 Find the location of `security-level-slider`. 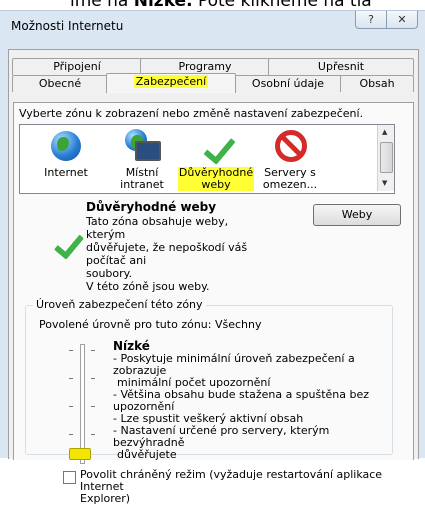

security-level-slider is located at coordinates (84, 402).